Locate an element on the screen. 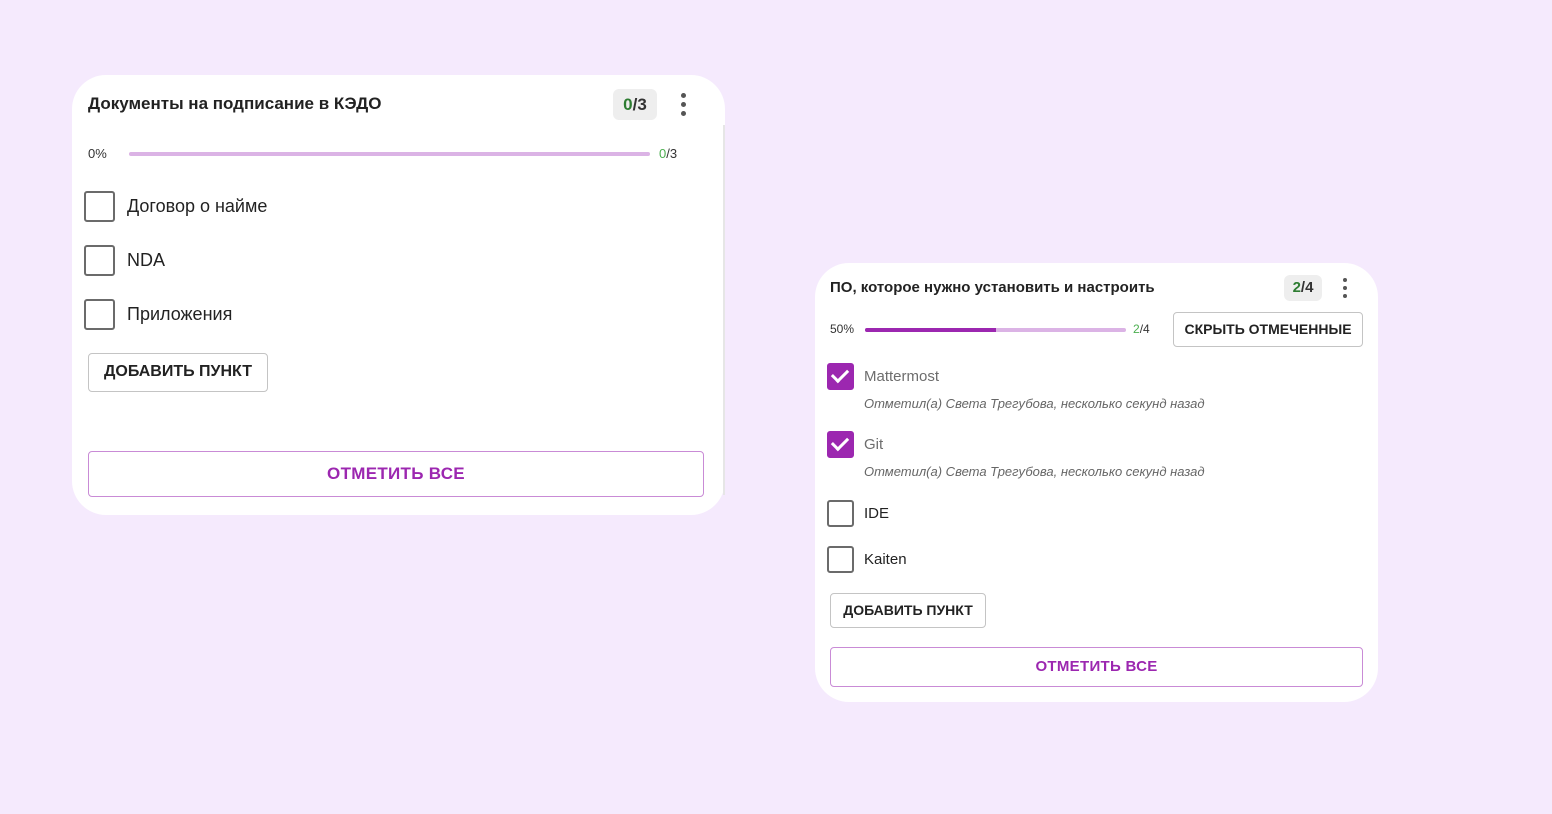 The height and width of the screenshot is (814, 1552). item-label: Договор о найме is located at coordinates (197, 206).